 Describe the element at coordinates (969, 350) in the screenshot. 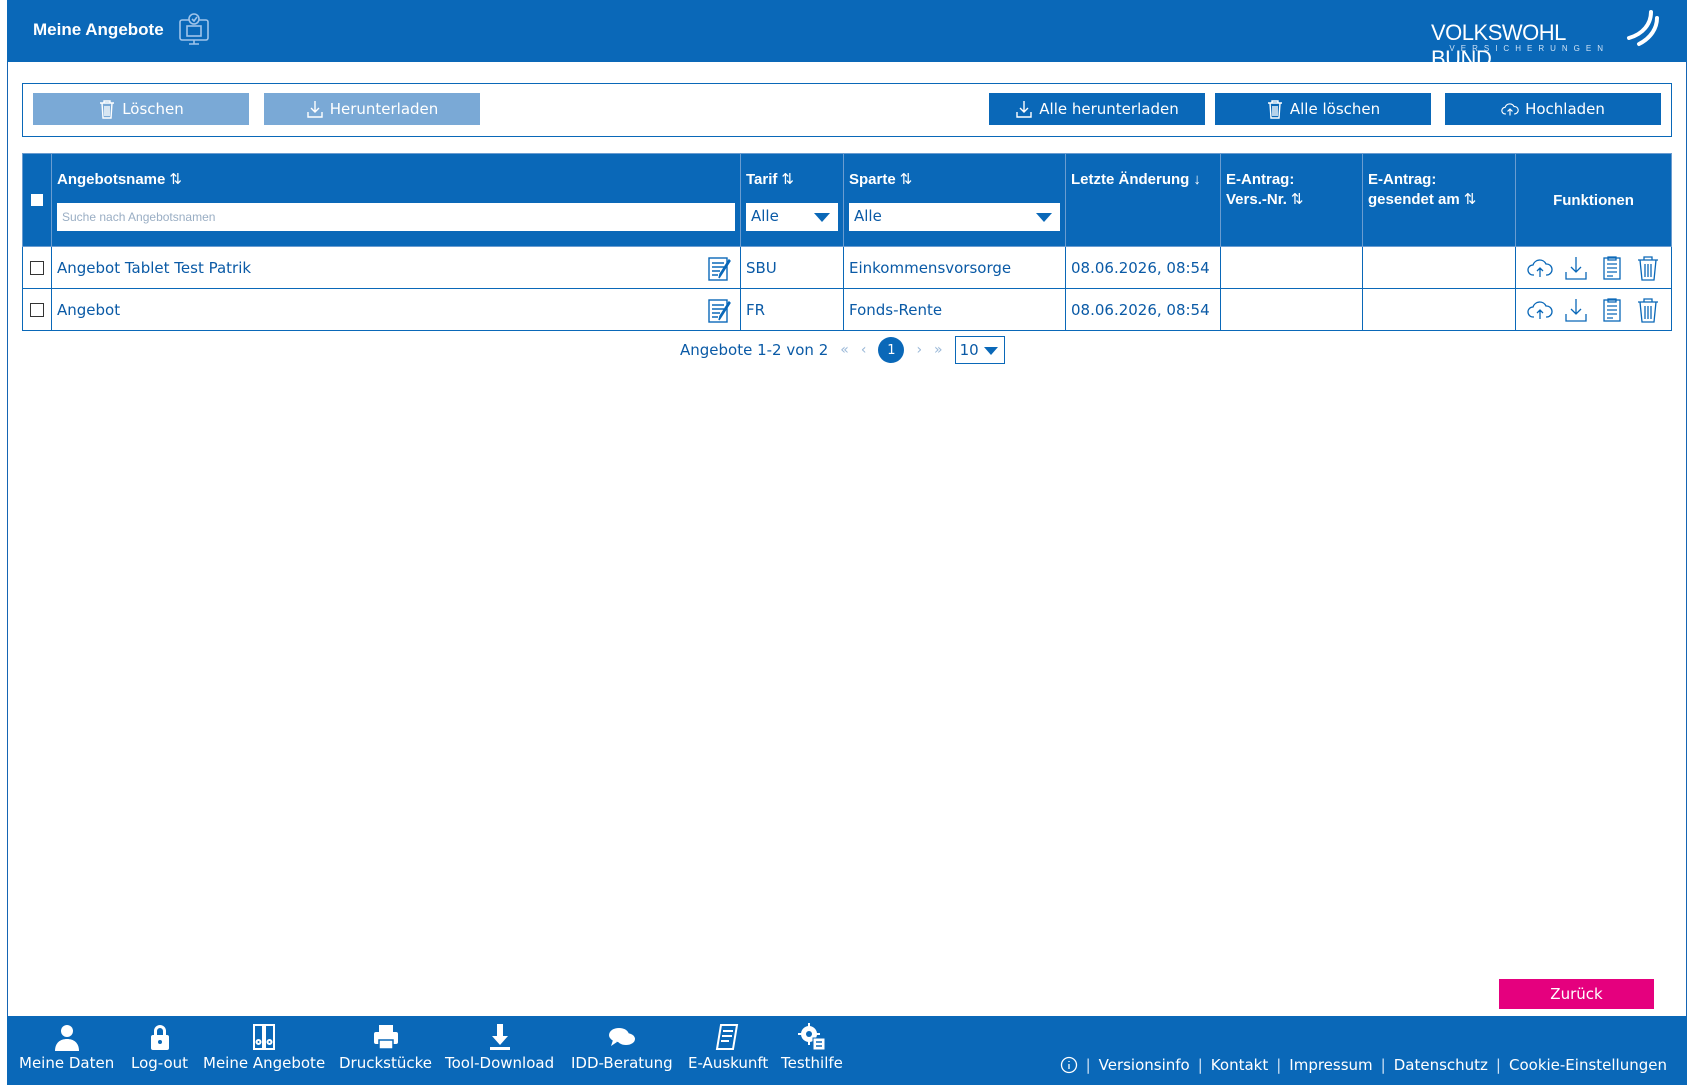

I see `page-size-value: 10` at that location.